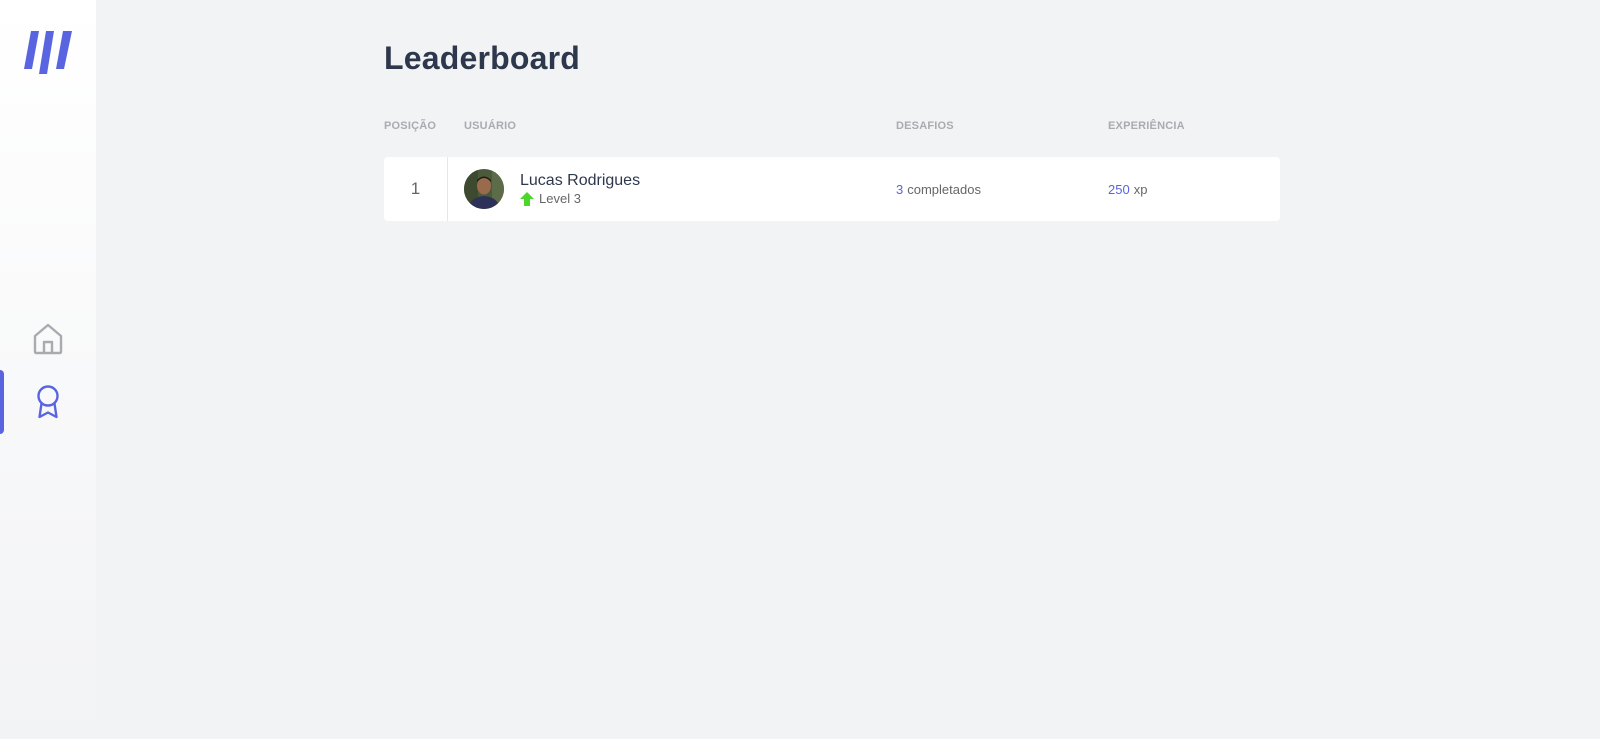  What do you see at coordinates (580, 180) in the screenshot?
I see `user-name: Lucas Rodrigues` at bounding box center [580, 180].